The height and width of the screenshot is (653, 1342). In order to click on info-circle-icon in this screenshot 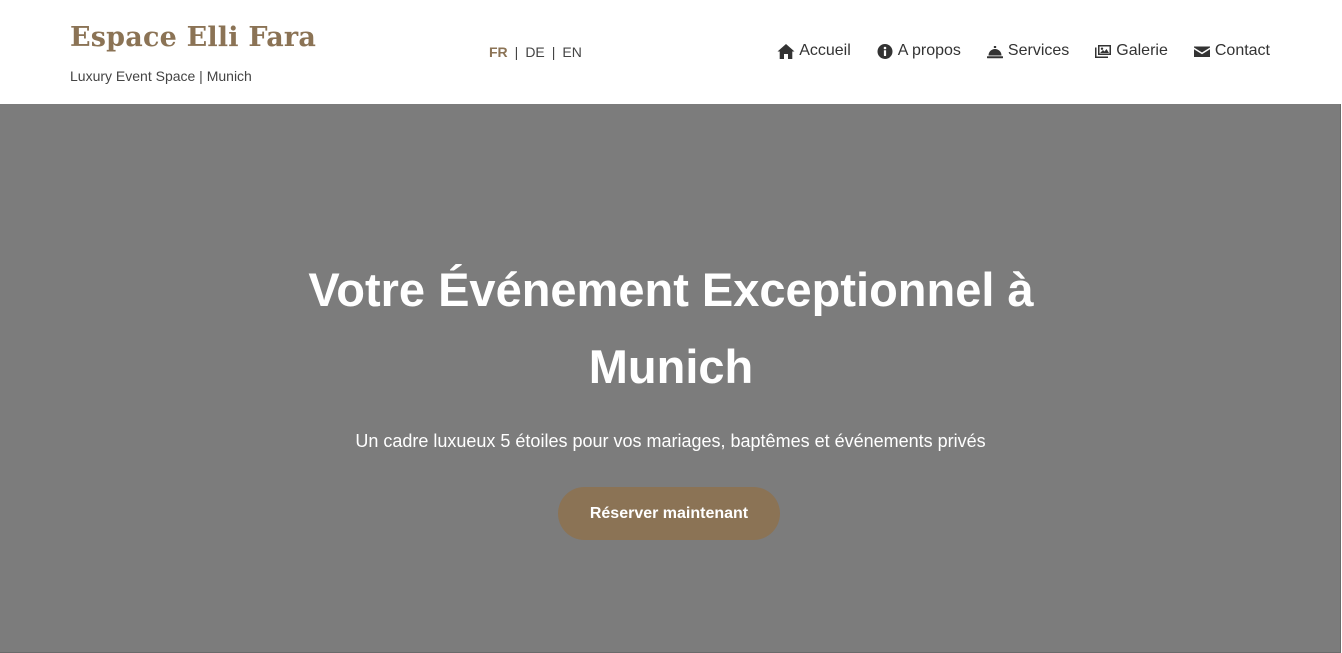, I will do `click(885, 51)`.